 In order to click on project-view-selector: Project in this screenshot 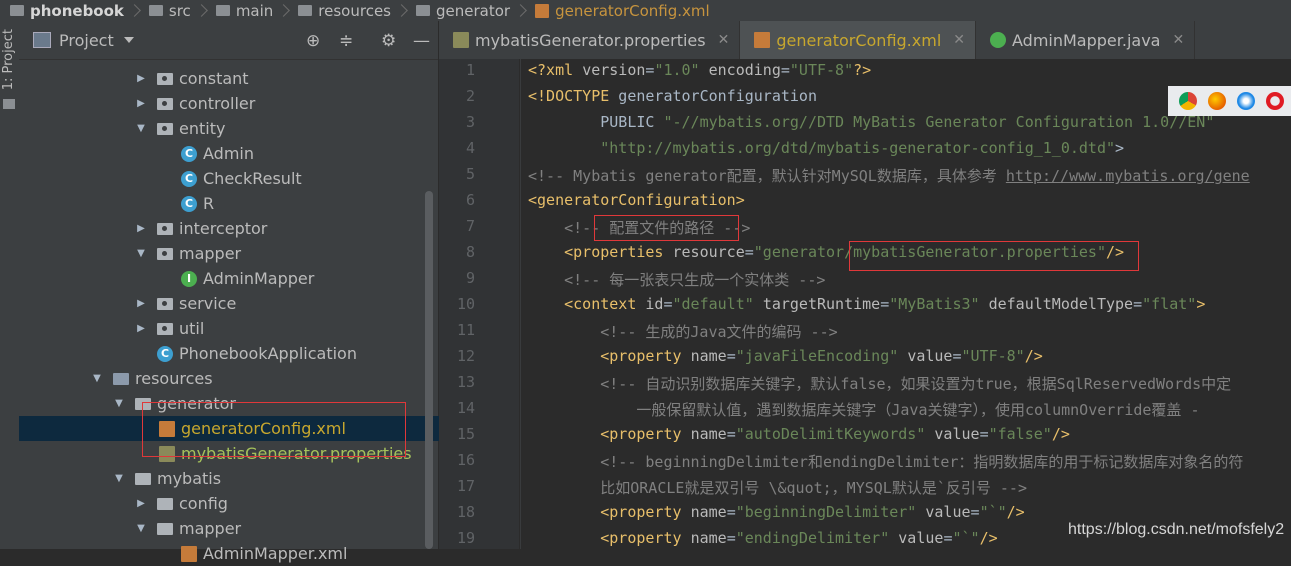, I will do `click(86, 40)`.